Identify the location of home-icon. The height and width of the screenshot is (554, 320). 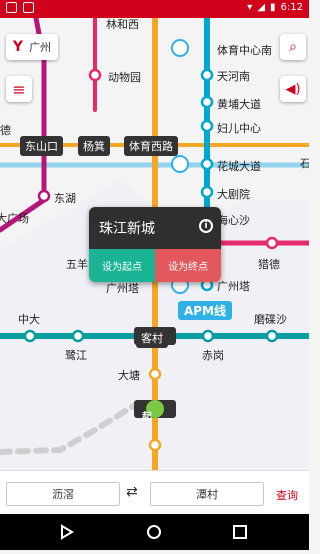
(154, 532).